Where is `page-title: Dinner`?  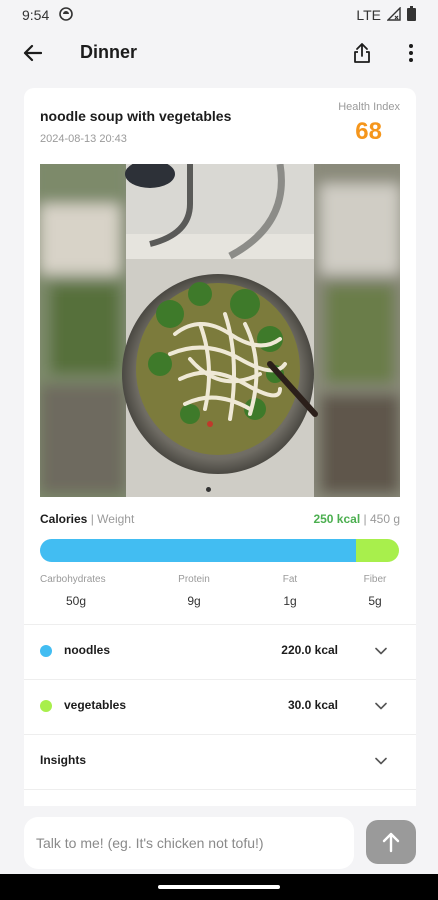 page-title: Dinner is located at coordinates (109, 52).